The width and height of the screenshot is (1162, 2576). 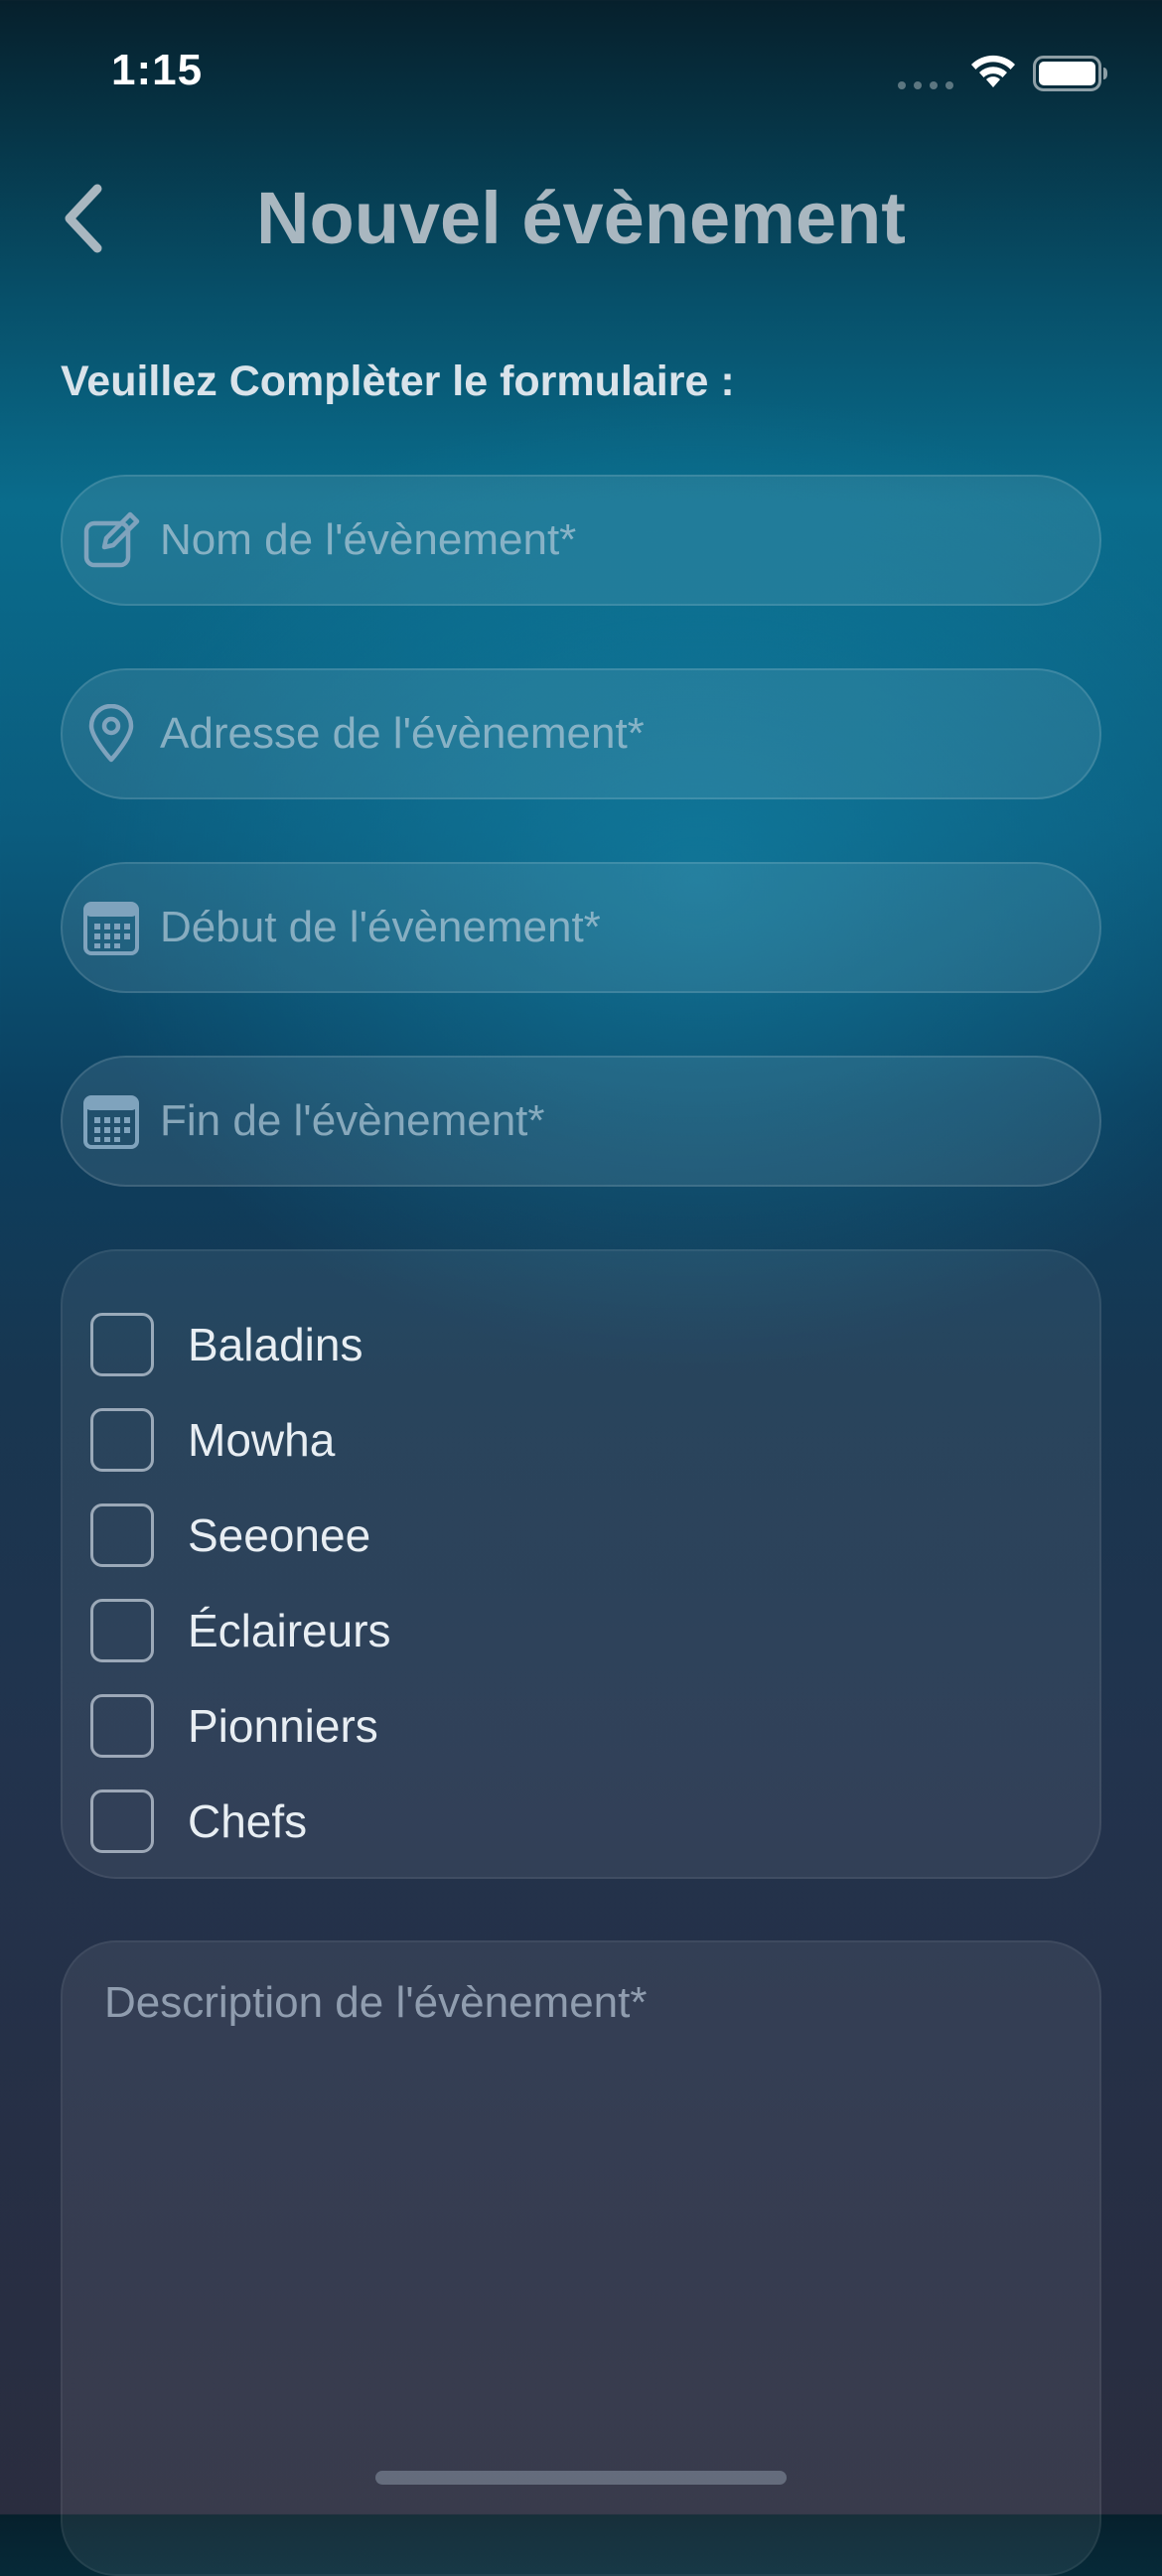 I want to click on cellular-signal-icon, so click(x=925, y=85).